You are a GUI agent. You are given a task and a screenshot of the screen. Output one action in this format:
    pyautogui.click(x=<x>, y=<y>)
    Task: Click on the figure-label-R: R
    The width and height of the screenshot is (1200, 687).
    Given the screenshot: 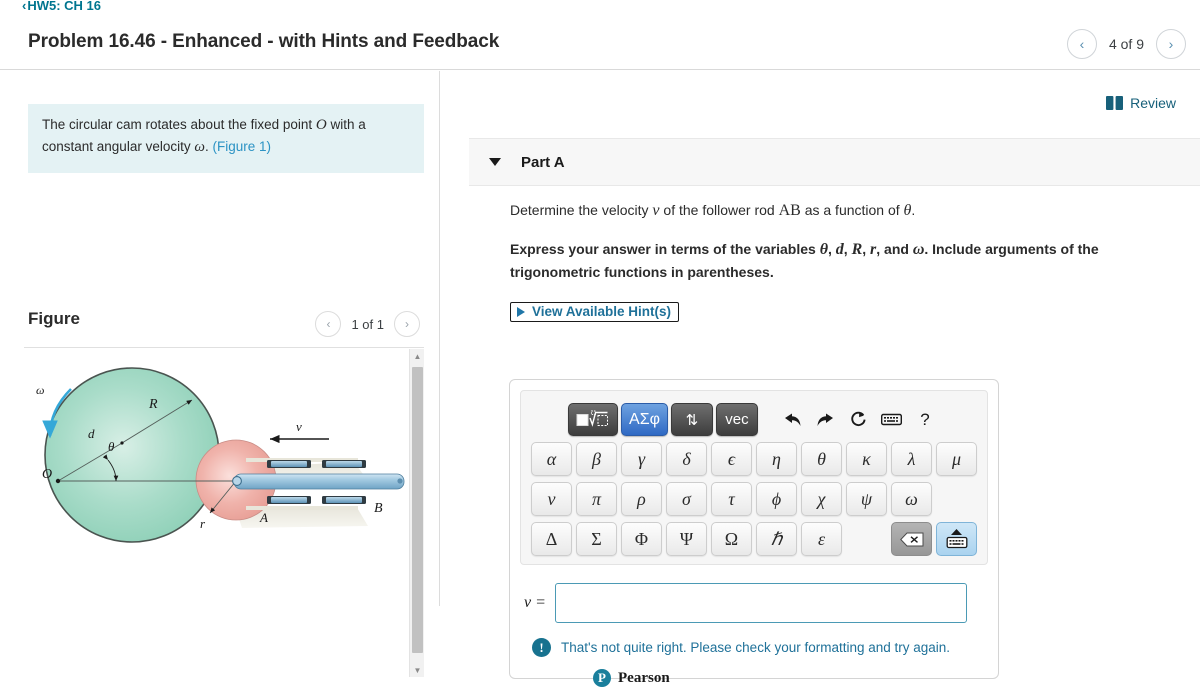 What is the action you would take?
    pyautogui.click(x=153, y=404)
    